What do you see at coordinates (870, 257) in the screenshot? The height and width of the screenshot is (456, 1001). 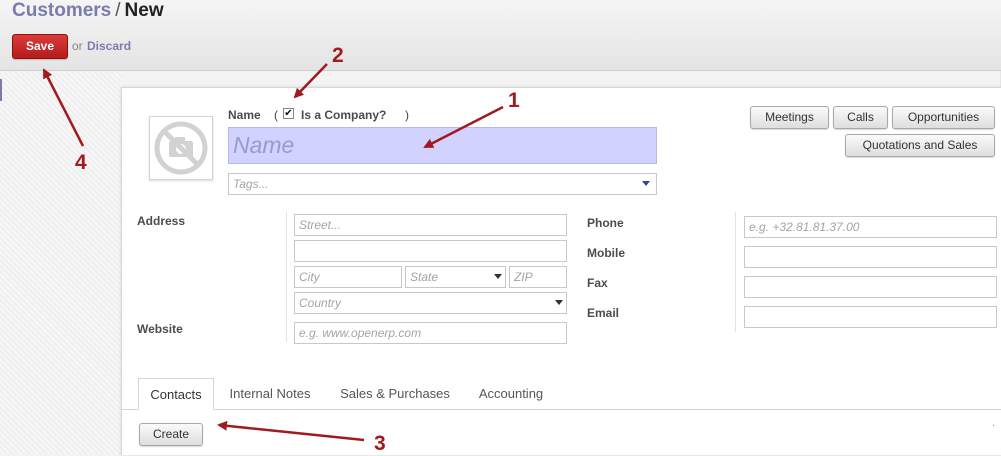 I see `mobile-input` at bounding box center [870, 257].